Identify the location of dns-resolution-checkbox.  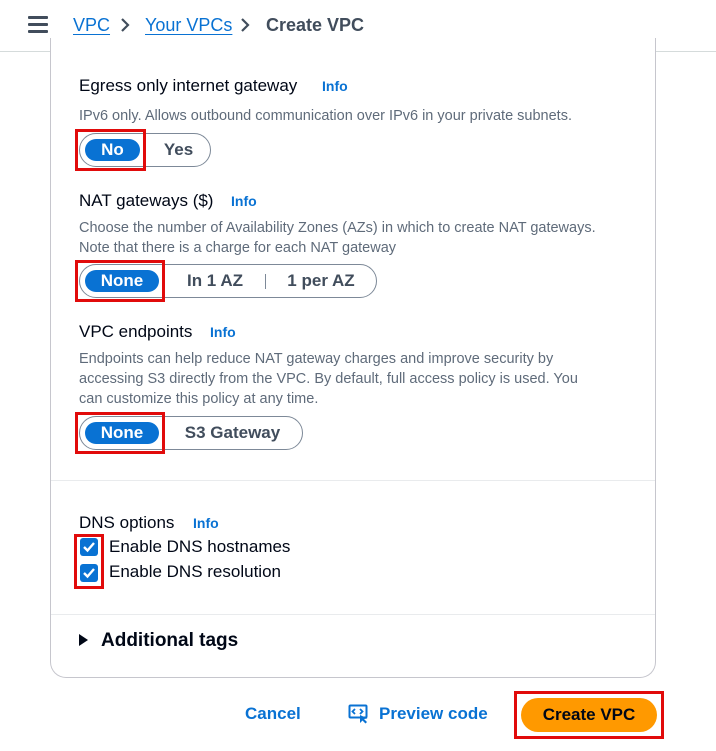
(89, 573).